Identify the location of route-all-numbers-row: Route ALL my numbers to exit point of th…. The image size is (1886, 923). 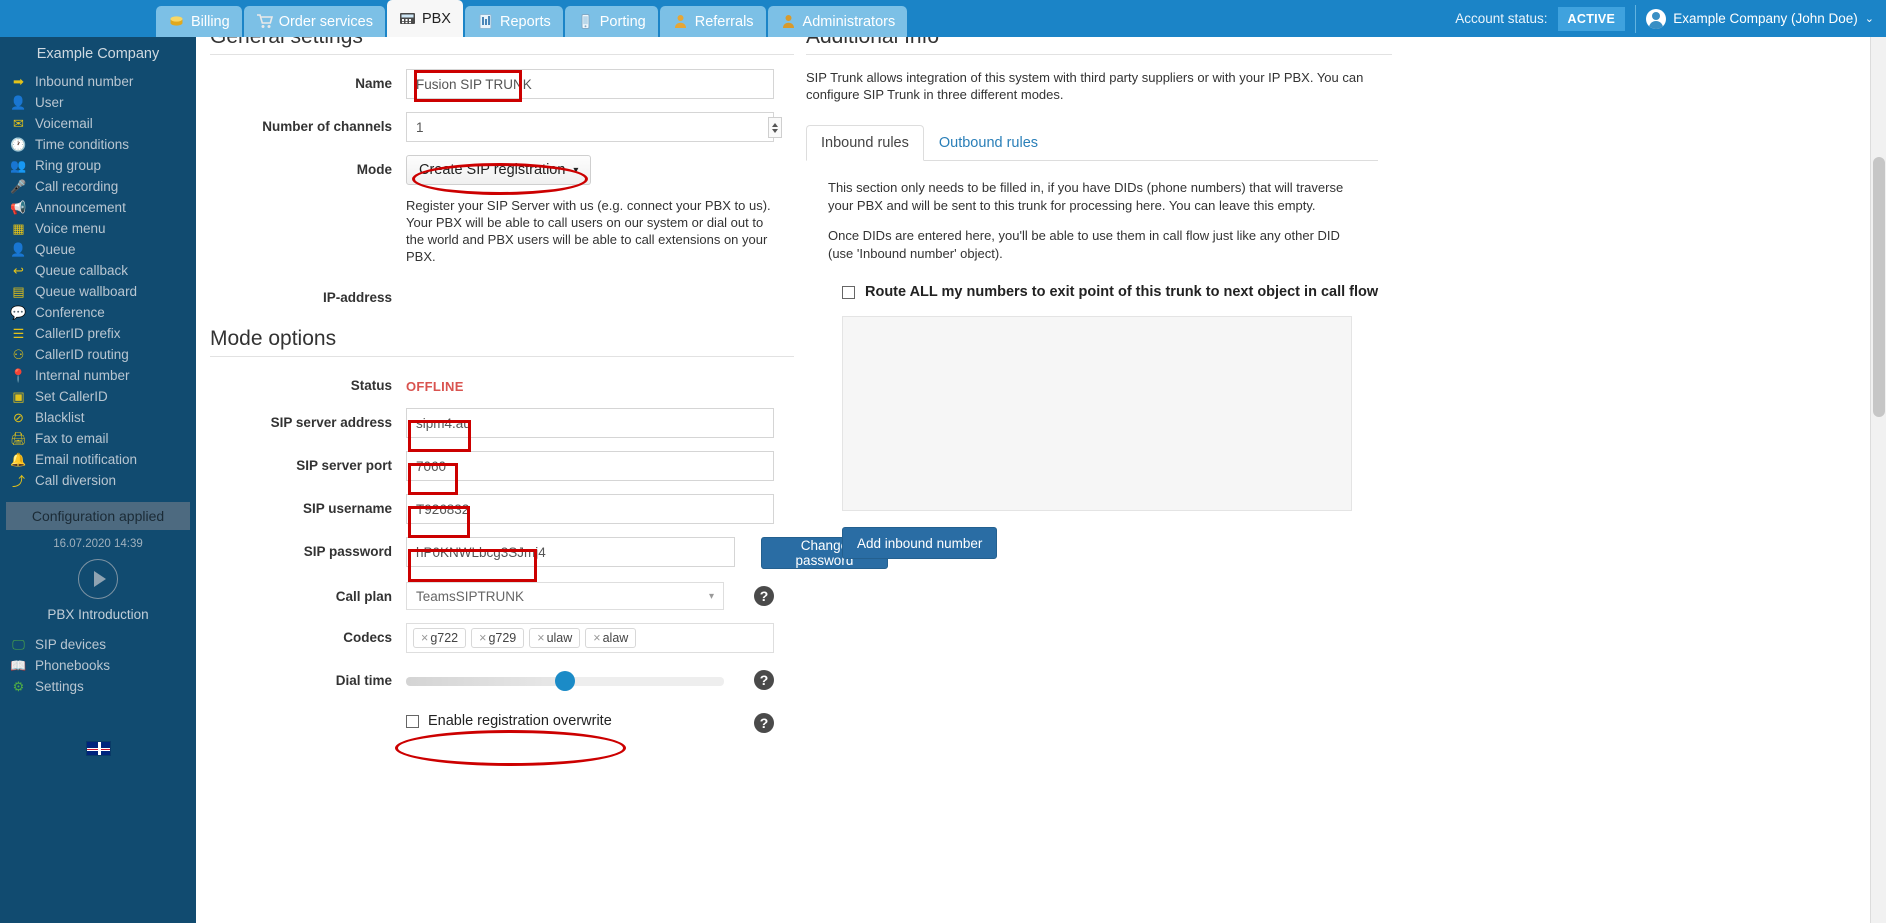
(1117, 292).